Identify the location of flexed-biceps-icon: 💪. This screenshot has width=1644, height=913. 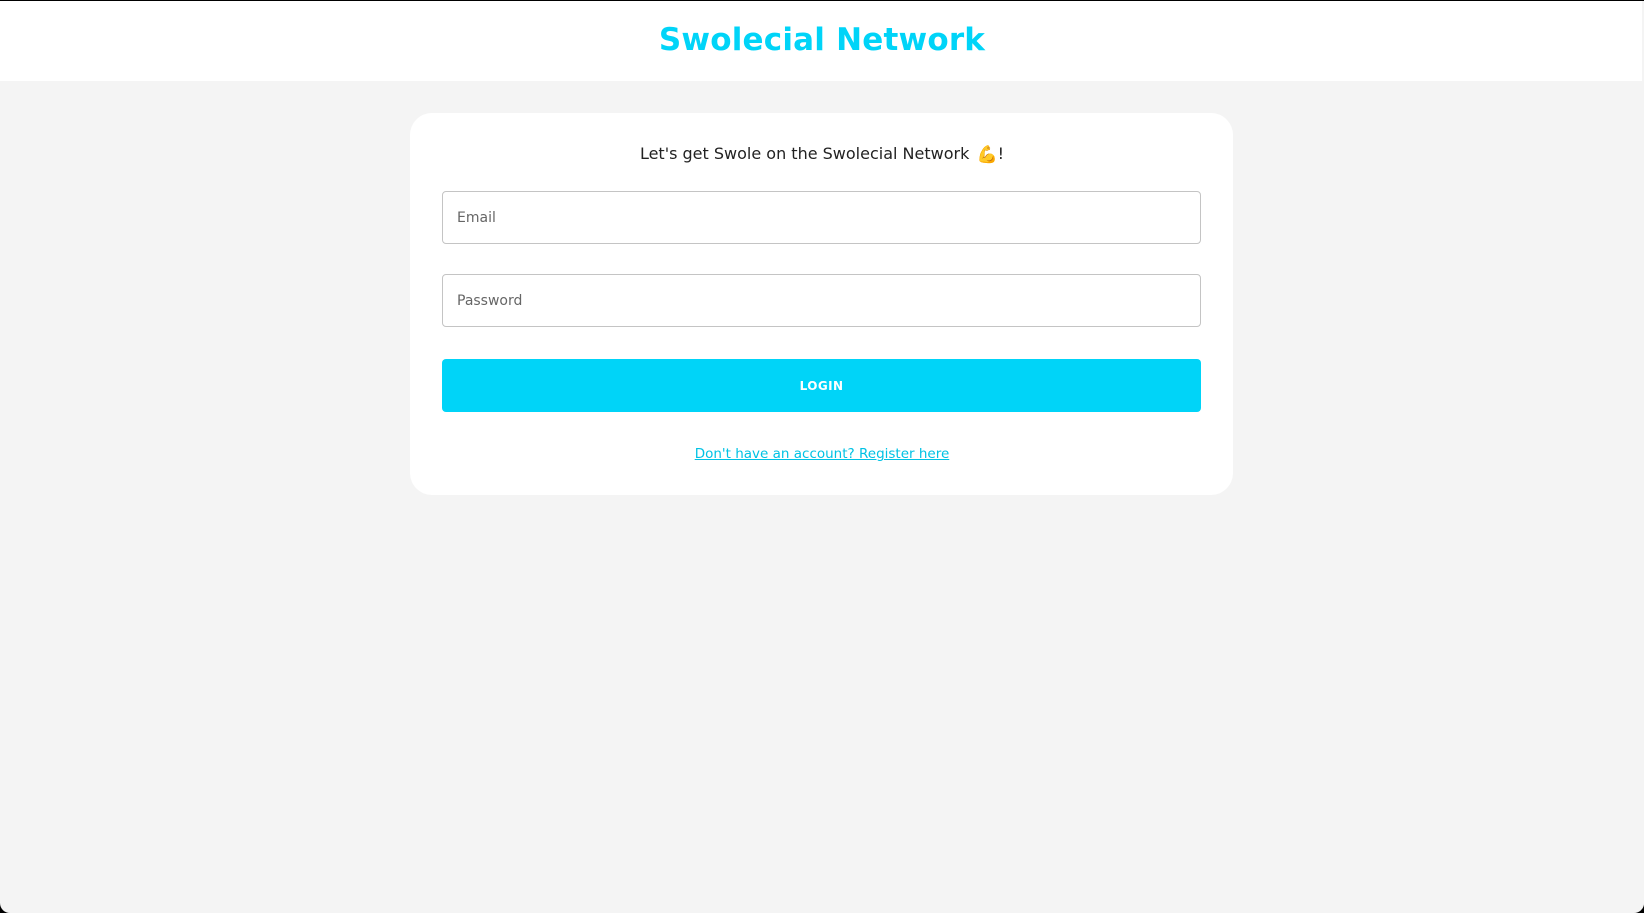
(987, 155).